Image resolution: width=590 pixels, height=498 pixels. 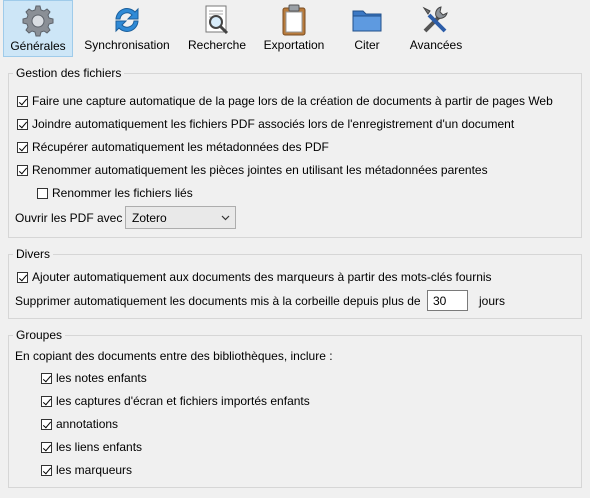 I want to click on checkbox-label: annotations, so click(x=87, y=424).